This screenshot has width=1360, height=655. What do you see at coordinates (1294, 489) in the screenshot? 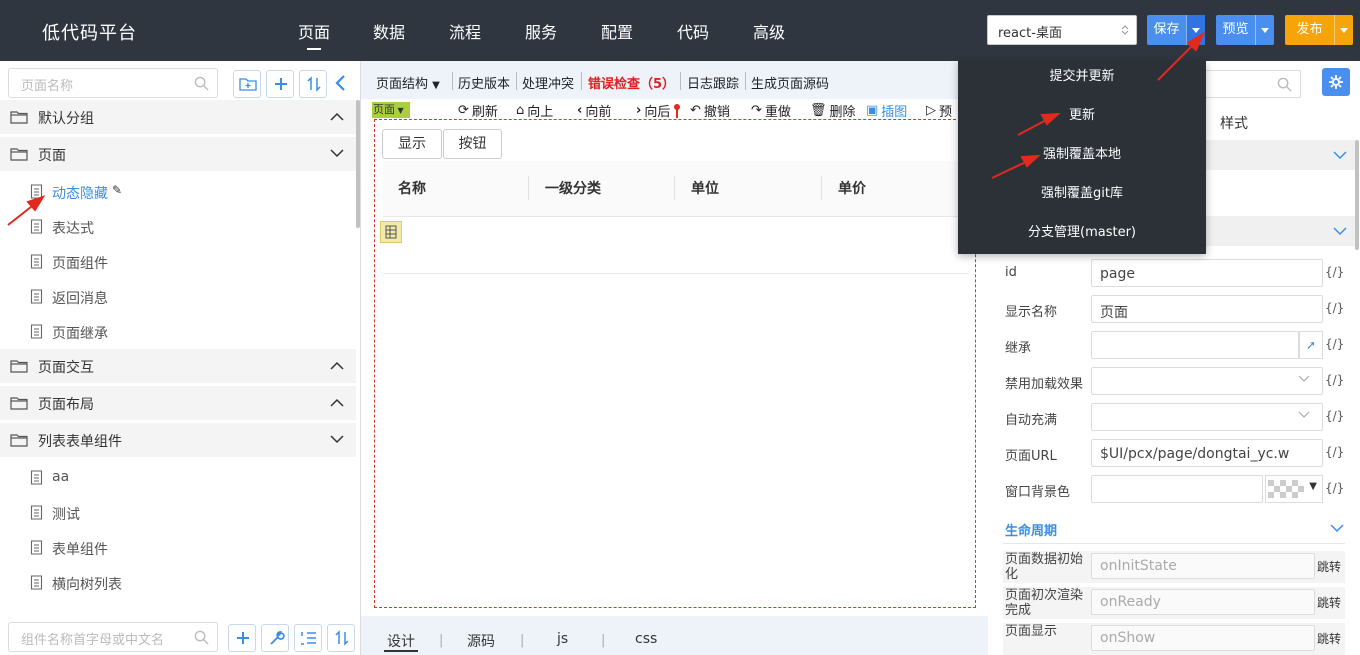
I see `color-picker: ▼` at bounding box center [1294, 489].